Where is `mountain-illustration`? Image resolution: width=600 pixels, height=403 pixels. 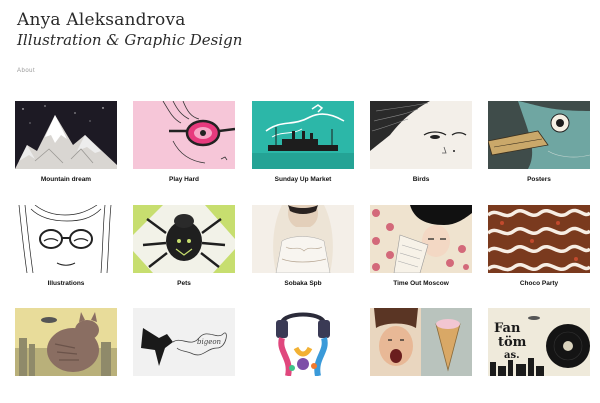 mountain-illustration is located at coordinates (66, 135).